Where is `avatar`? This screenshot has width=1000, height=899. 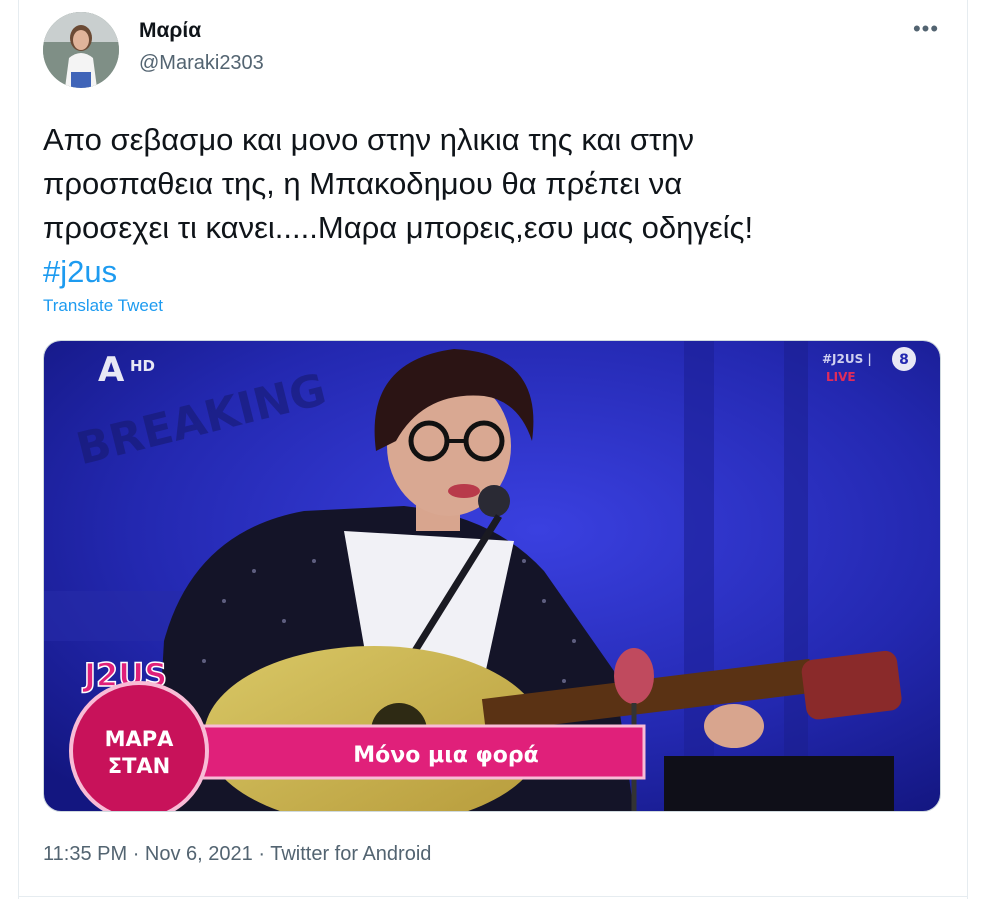
avatar is located at coordinates (81, 50).